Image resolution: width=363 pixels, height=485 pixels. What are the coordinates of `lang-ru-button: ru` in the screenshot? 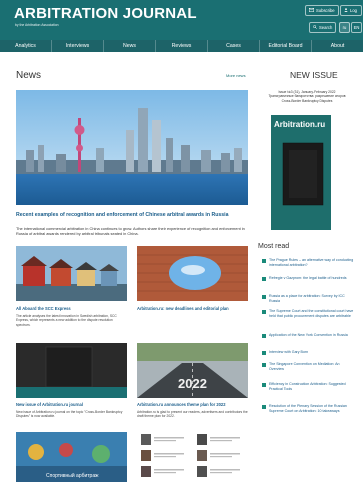 It's located at (344, 27).